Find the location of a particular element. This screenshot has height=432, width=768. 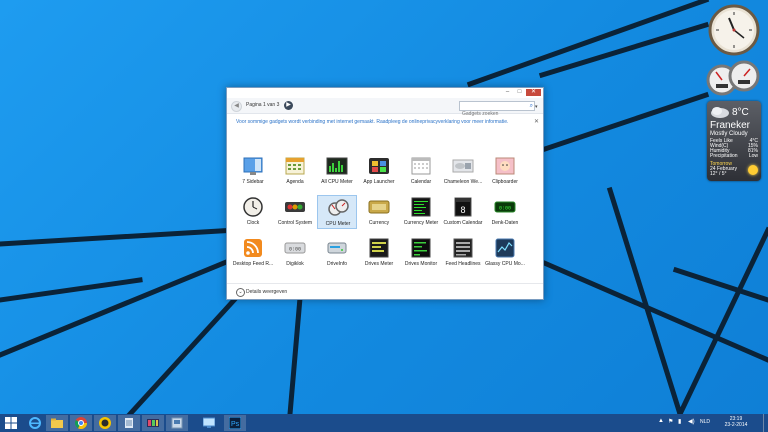

gadget-tile: 8 Custom Calendar is located at coordinates (463, 212).